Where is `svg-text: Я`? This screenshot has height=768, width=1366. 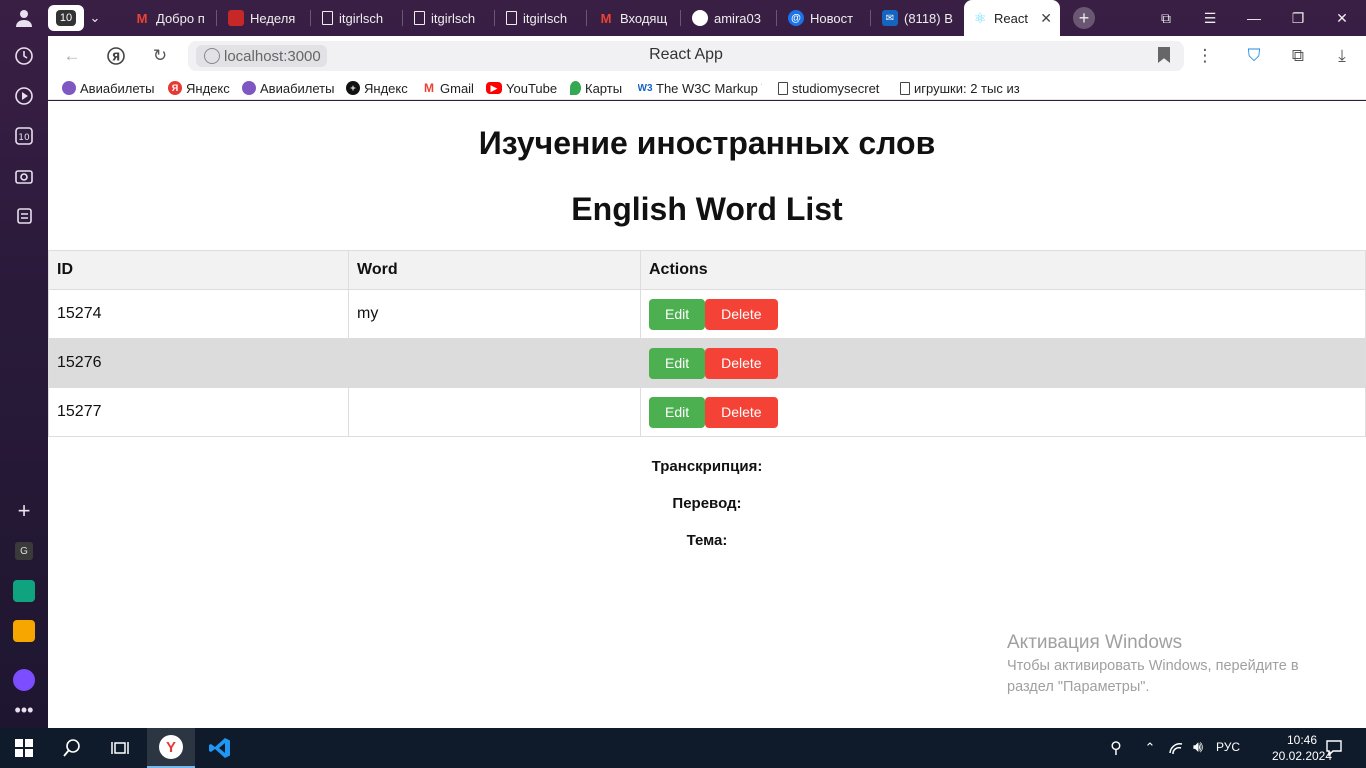
svg-text: Я is located at coordinates (116, 57).